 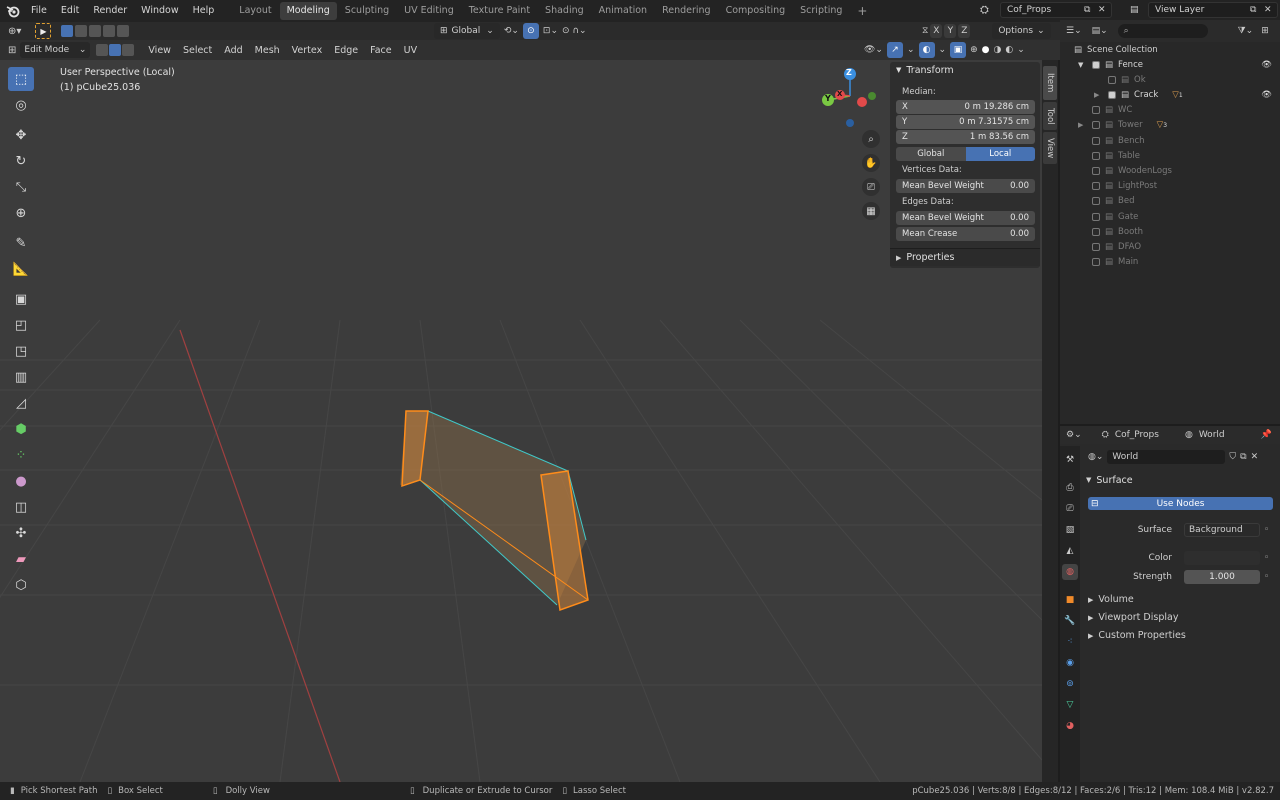 I want to click on local-toggle: Local, so click(x=1000, y=154).